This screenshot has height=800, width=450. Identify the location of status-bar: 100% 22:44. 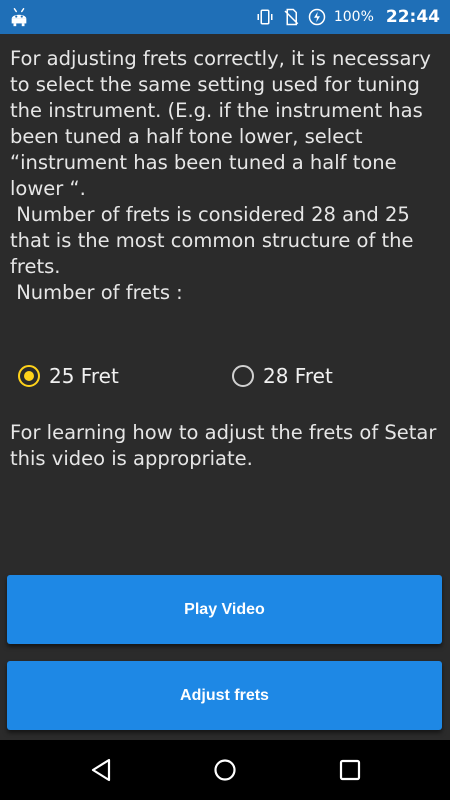
(225, 17).